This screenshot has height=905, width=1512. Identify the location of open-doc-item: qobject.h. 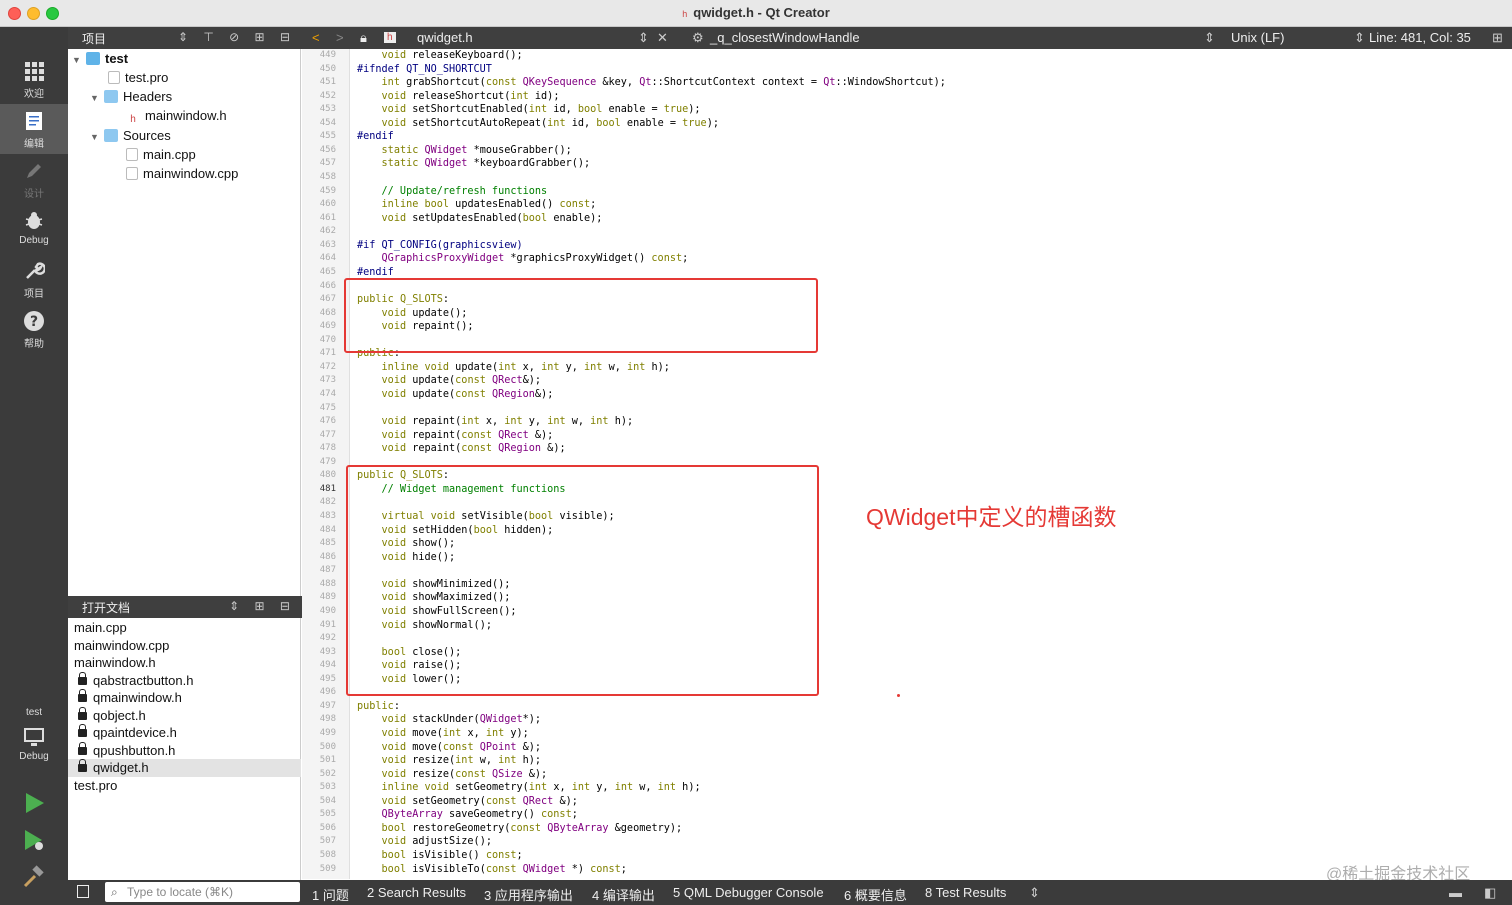
(184, 715).